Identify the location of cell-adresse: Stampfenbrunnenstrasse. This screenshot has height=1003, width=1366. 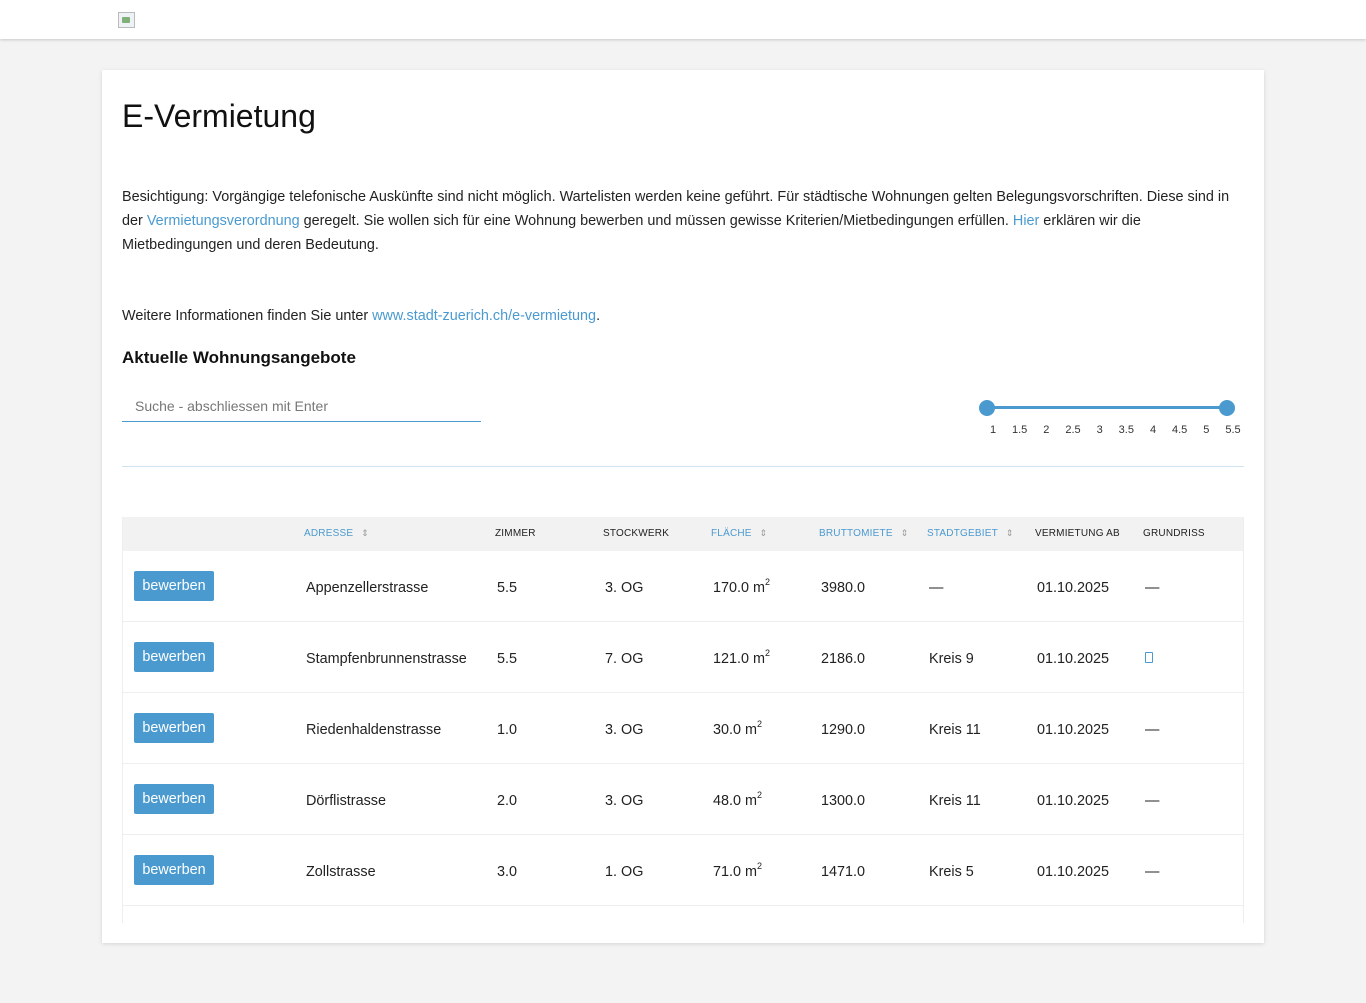
(386, 659).